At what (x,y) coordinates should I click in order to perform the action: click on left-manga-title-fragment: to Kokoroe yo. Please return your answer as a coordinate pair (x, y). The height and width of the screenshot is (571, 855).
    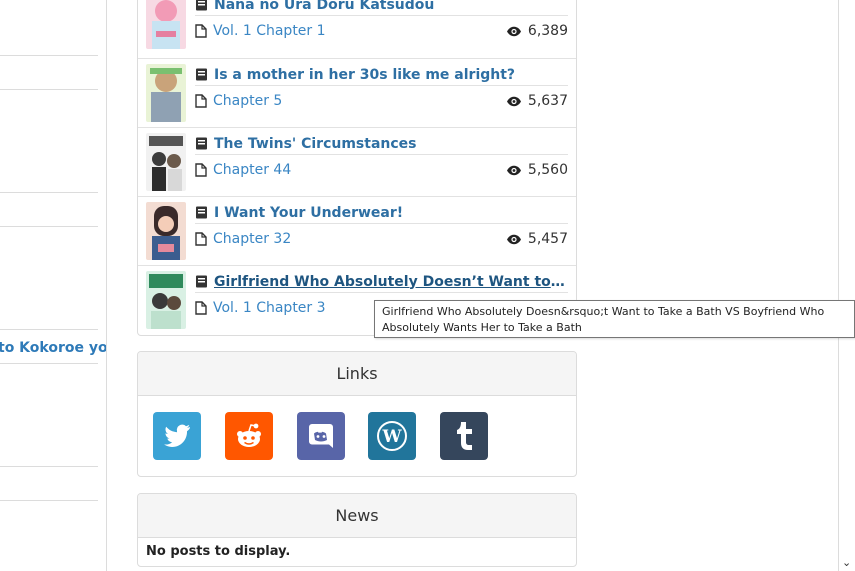
    Looking at the image, I should click on (53, 348).